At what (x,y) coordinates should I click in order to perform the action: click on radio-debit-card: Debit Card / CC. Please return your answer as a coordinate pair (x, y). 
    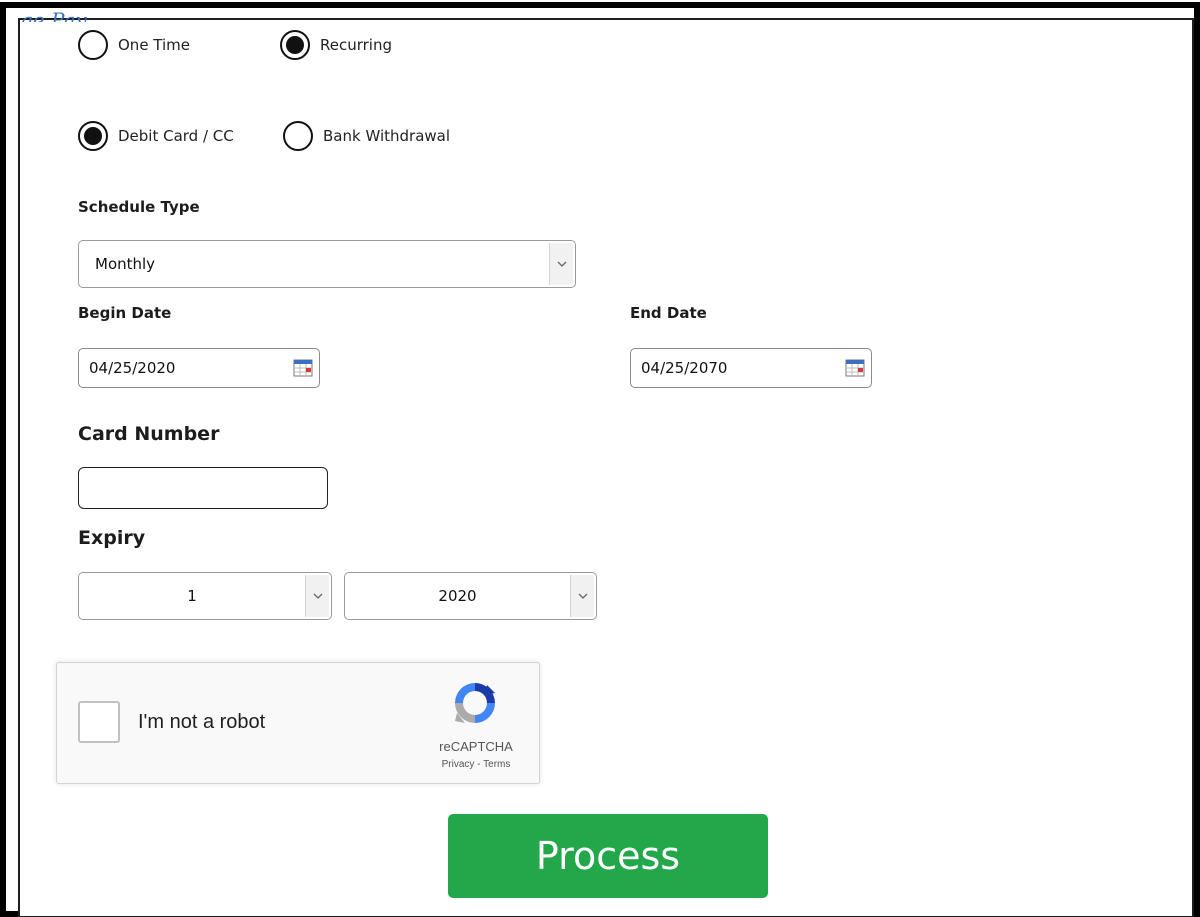
    Looking at the image, I should click on (156, 136).